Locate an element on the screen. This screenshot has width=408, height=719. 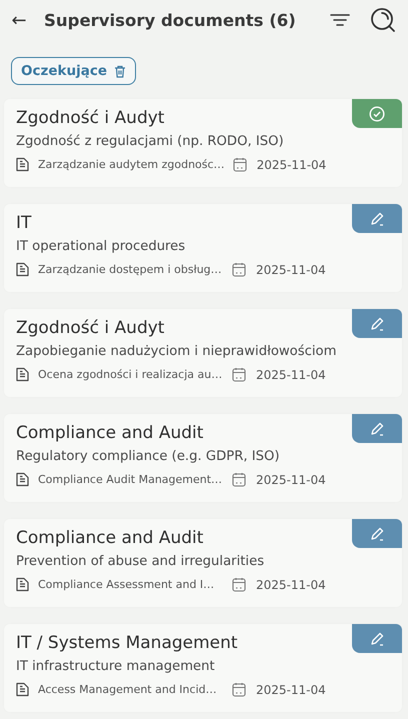
approved-tag is located at coordinates (377, 113).